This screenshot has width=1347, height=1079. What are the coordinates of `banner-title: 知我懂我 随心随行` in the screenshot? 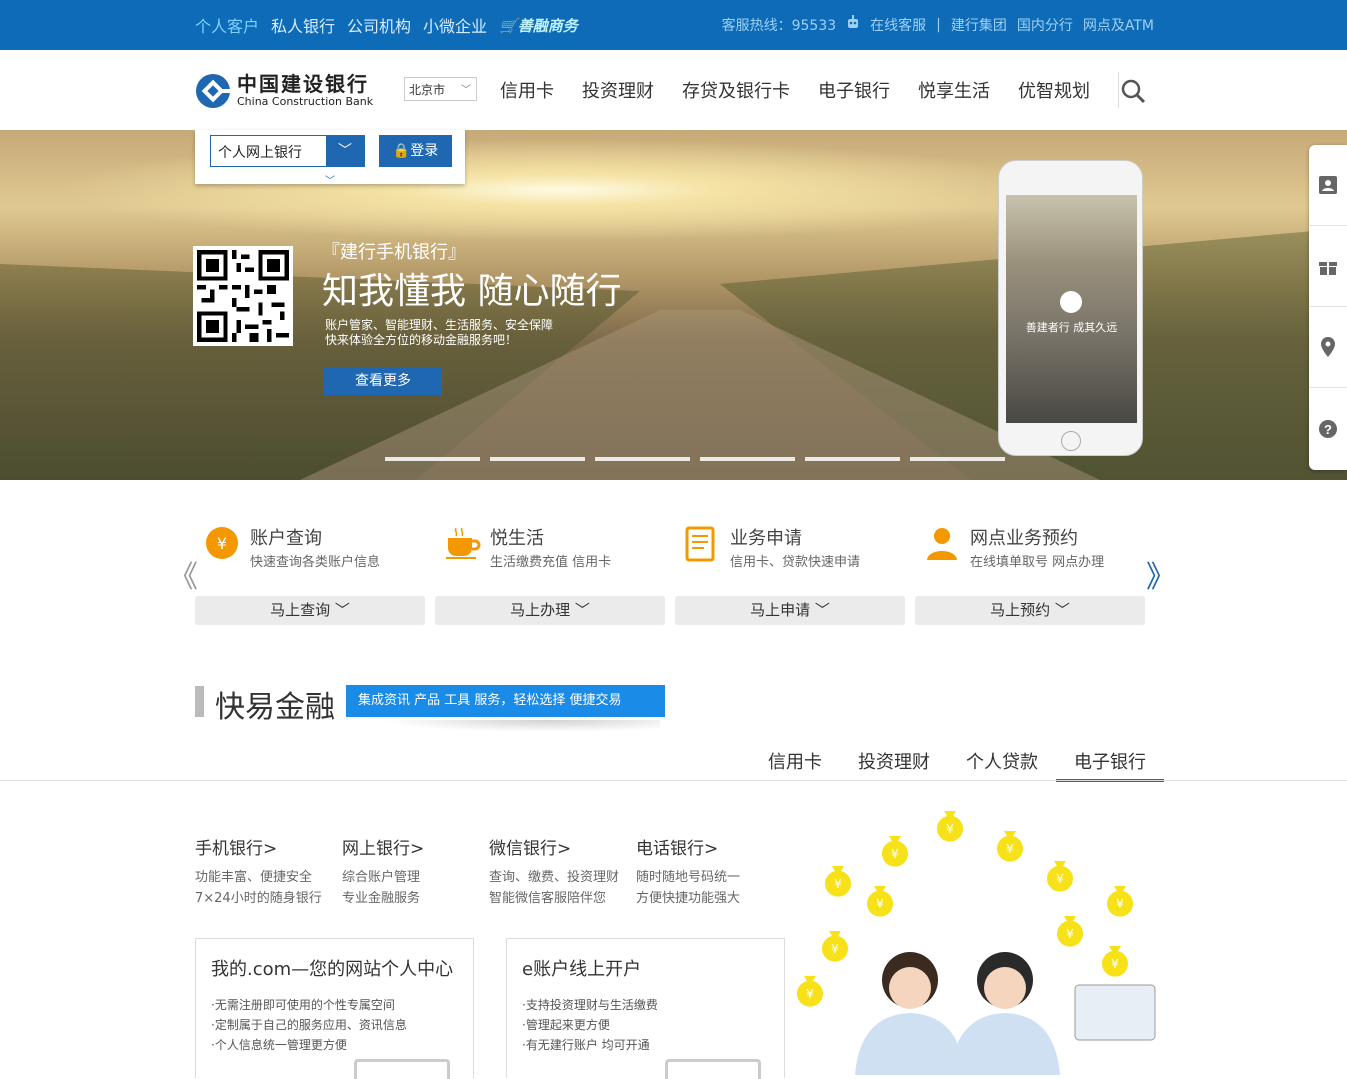 It's located at (472, 291).